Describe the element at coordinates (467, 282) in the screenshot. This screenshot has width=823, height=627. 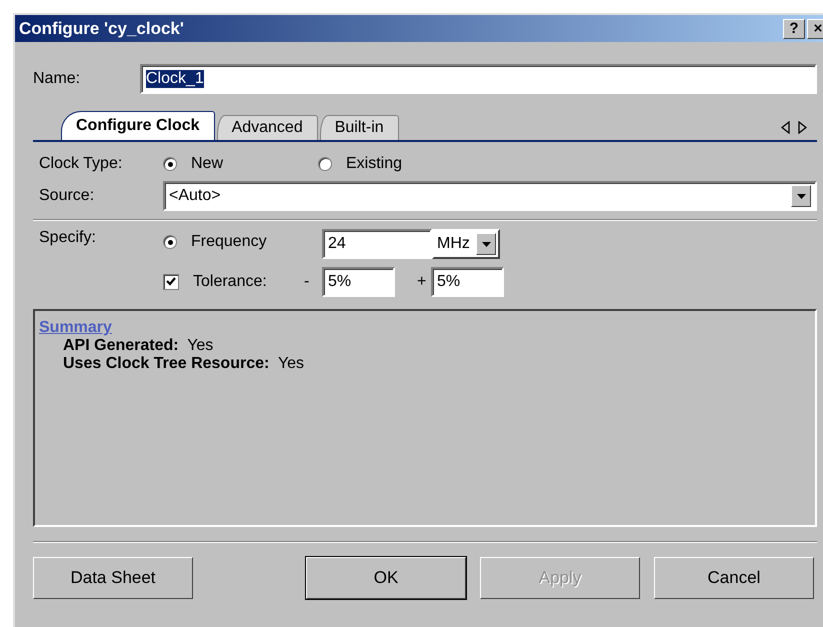
I see `plus-tolerance-field: 5%` at that location.